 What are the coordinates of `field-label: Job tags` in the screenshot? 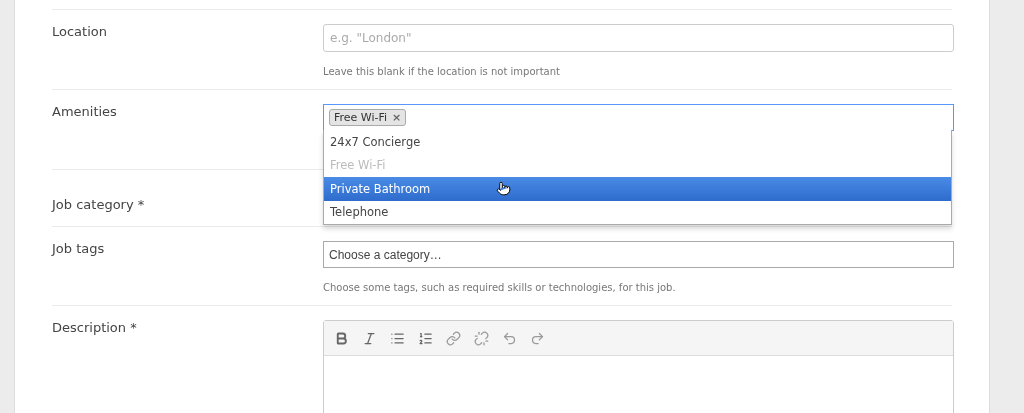 It's located at (79, 249).